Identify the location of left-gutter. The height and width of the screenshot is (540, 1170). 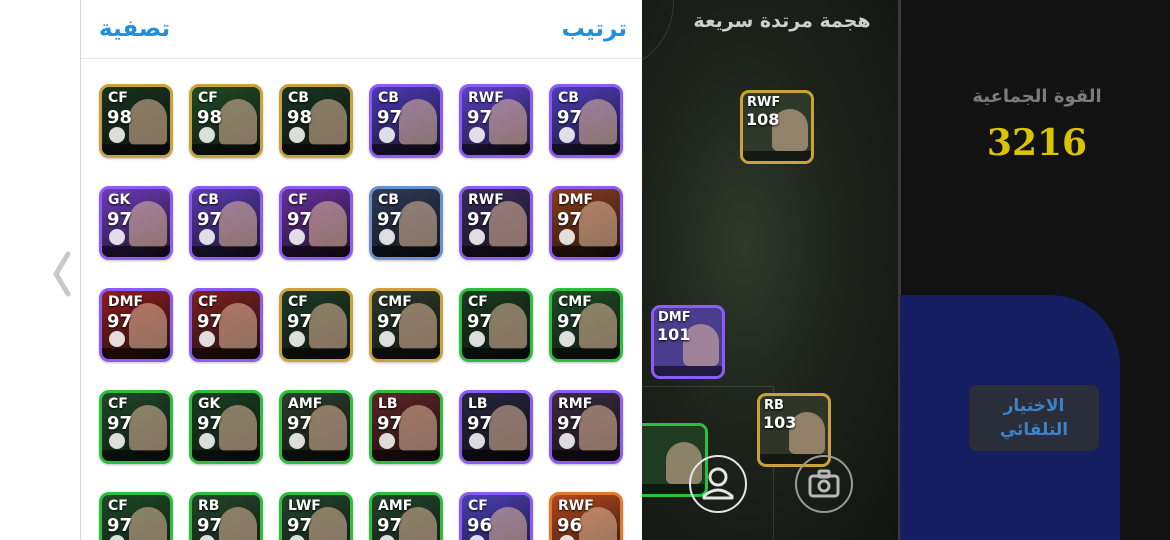
(40, 270).